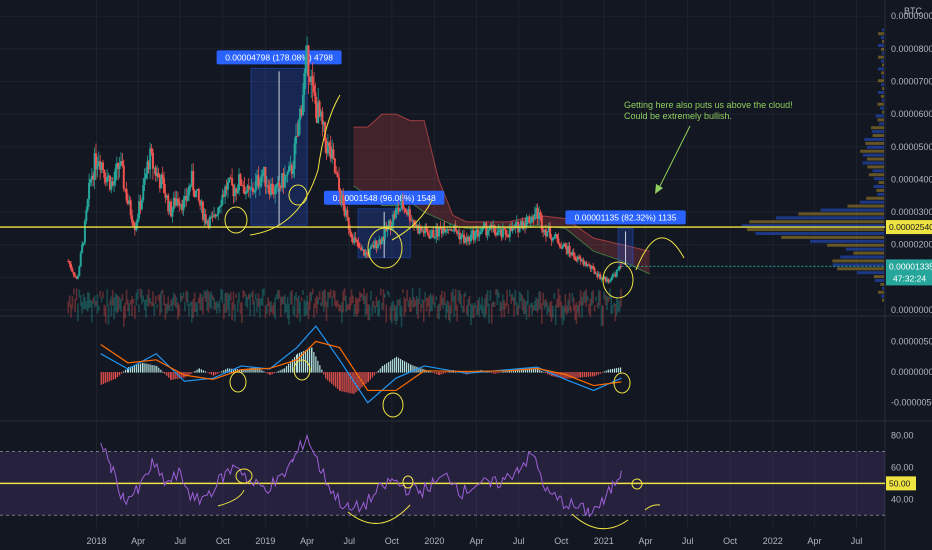 This screenshot has height=550, width=932. What do you see at coordinates (307, 541) in the screenshot?
I see `x-tick-label: Apr` at bounding box center [307, 541].